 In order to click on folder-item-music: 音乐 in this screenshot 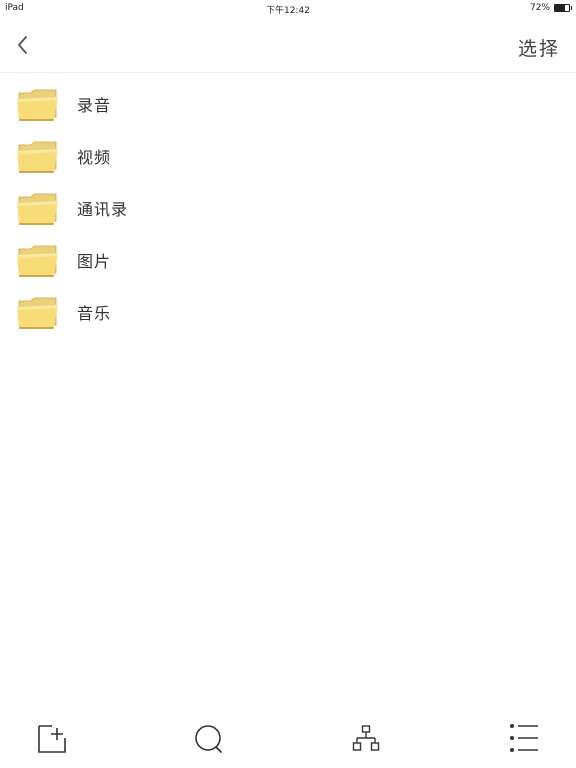, I will do `click(288, 312)`.